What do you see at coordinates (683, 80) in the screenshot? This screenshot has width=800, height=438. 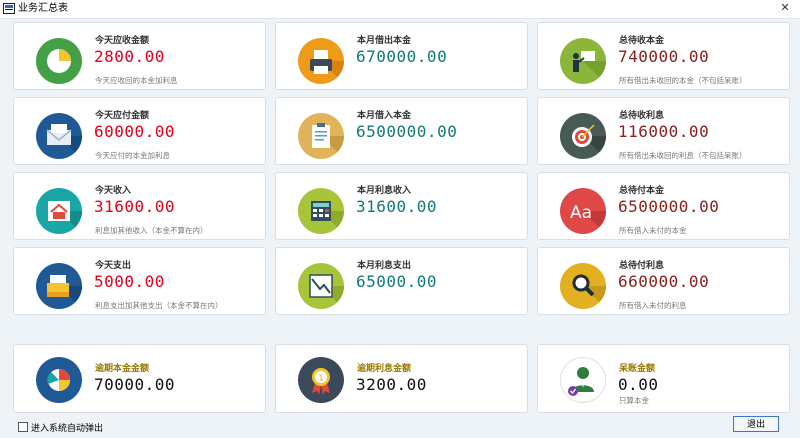 I see `card-desc: 所有借出未收回的本金（不包括呆账）` at bounding box center [683, 80].